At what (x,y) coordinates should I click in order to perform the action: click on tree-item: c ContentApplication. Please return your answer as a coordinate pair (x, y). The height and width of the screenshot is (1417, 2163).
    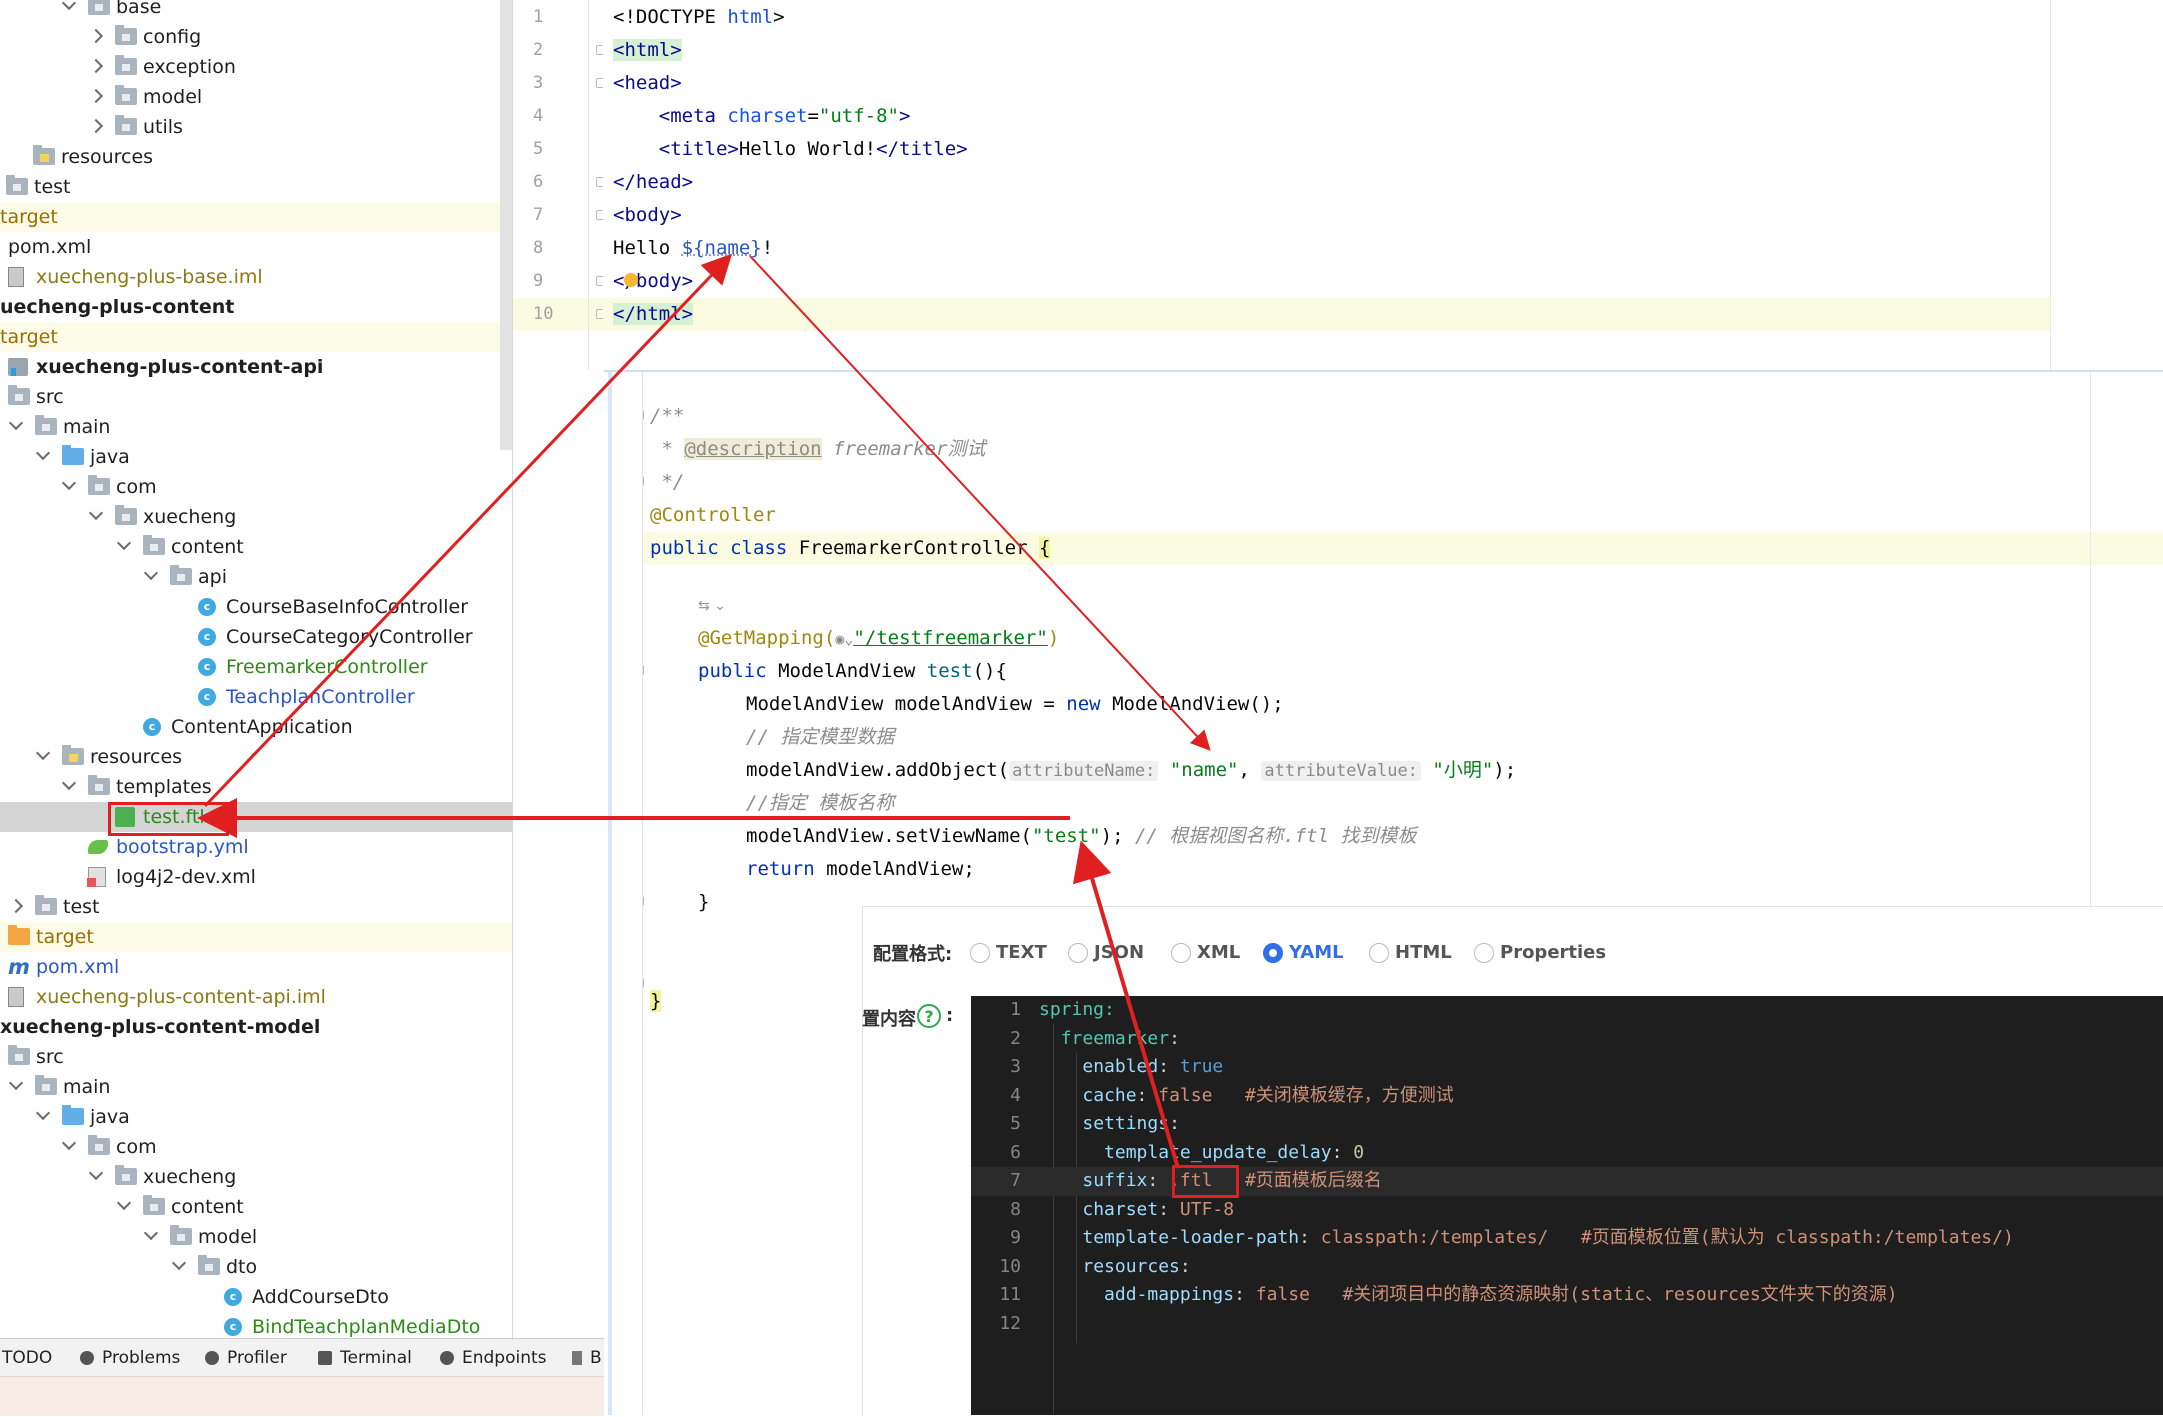
    Looking at the image, I should click on (256, 727).